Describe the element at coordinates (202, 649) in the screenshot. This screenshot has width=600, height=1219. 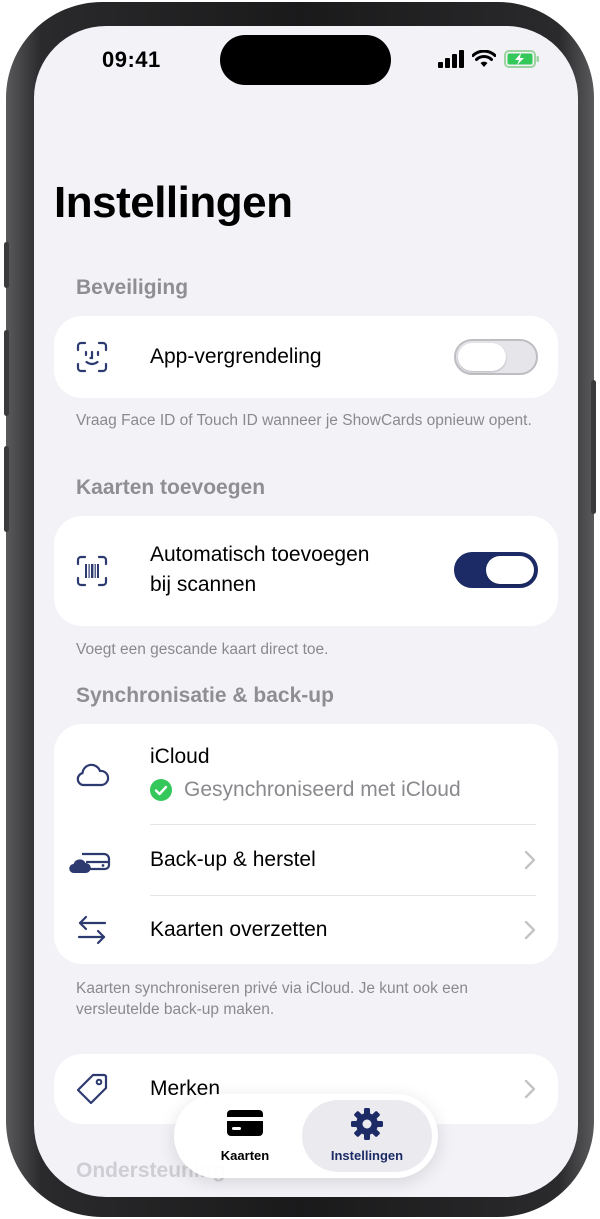
I see `add-cards-footnote: Voegt een gescande kaart direct toe.` at that location.